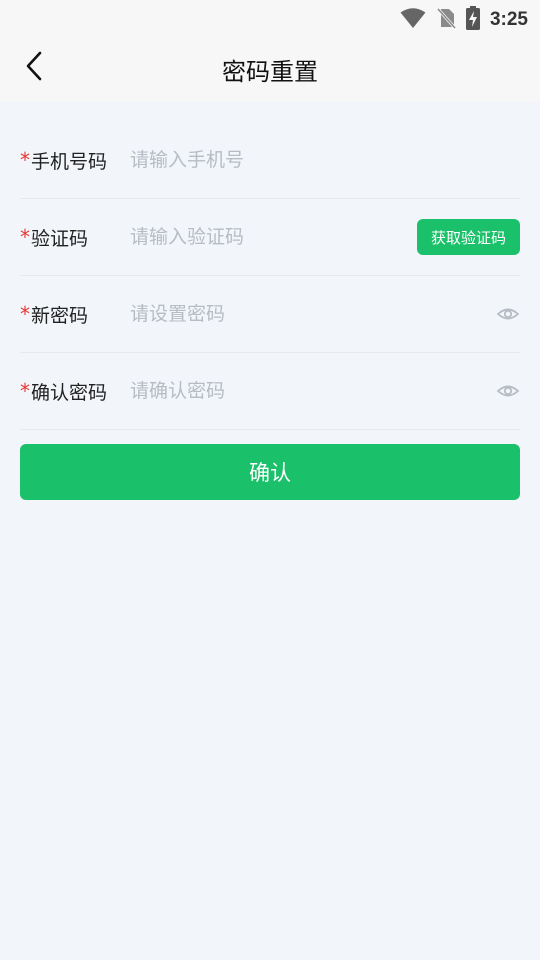 This screenshot has width=540, height=960. Describe the element at coordinates (413, 20) in the screenshot. I see `wifi-icon` at that location.